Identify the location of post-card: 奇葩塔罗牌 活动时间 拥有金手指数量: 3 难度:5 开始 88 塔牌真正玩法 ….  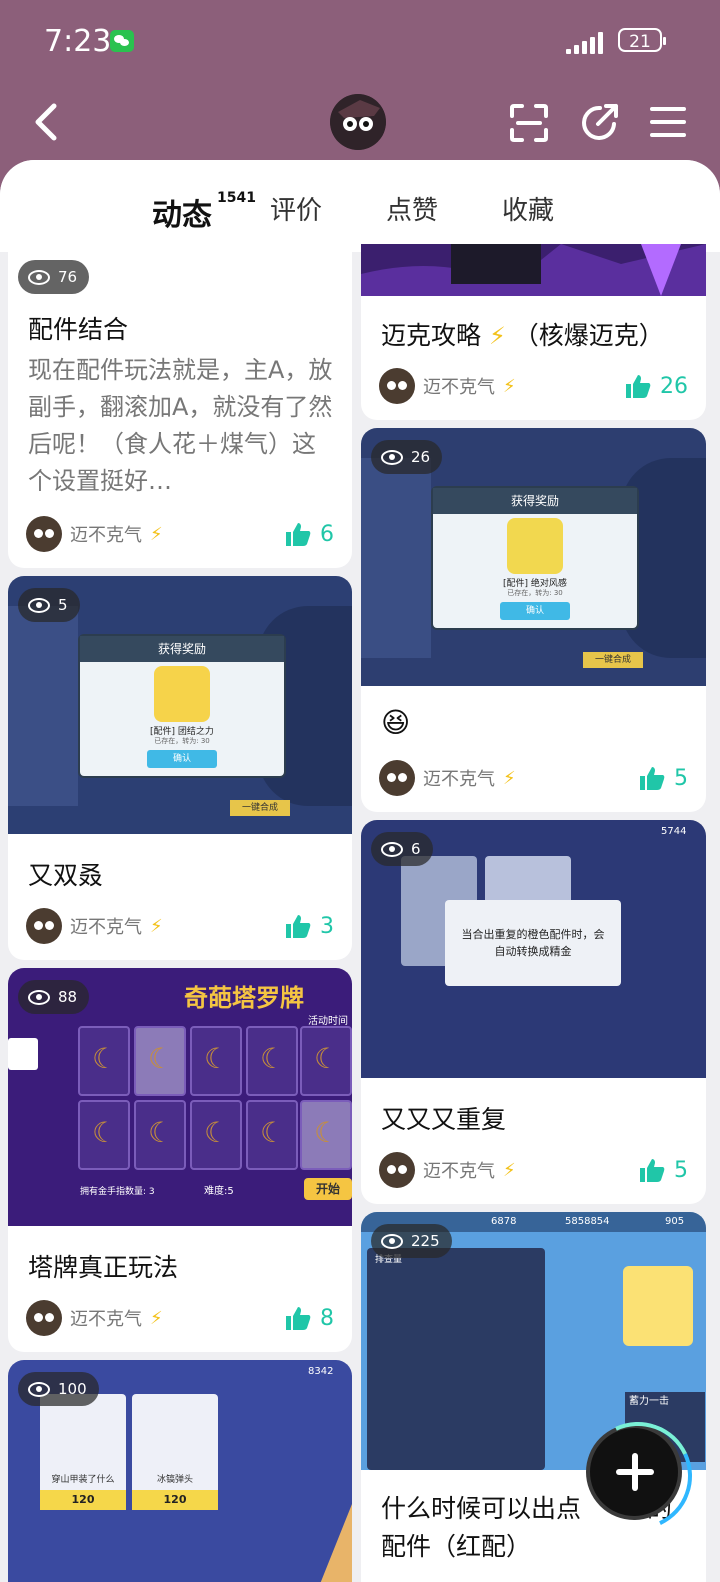
(180, 1160).